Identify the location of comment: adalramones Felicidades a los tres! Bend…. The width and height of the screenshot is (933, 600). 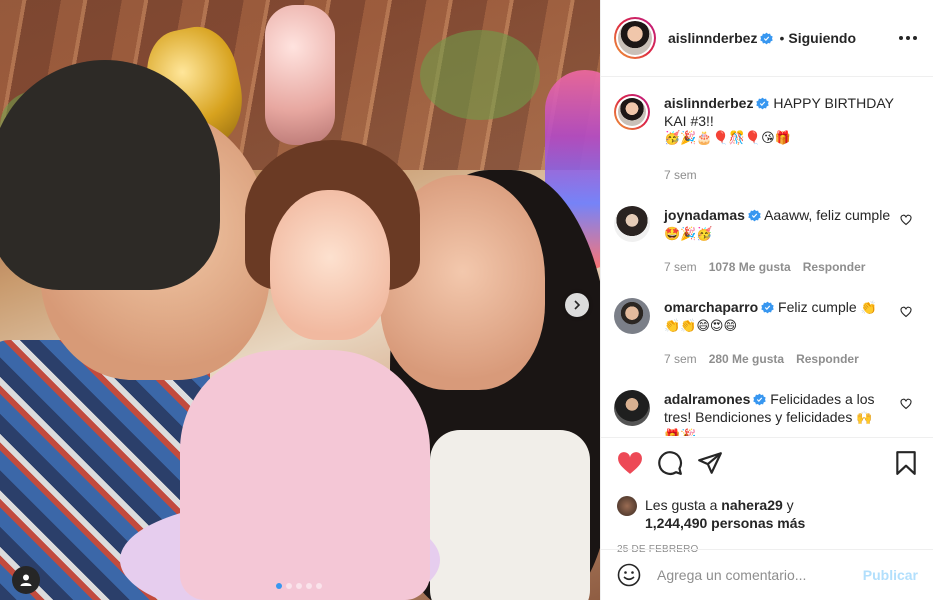
(766, 413).